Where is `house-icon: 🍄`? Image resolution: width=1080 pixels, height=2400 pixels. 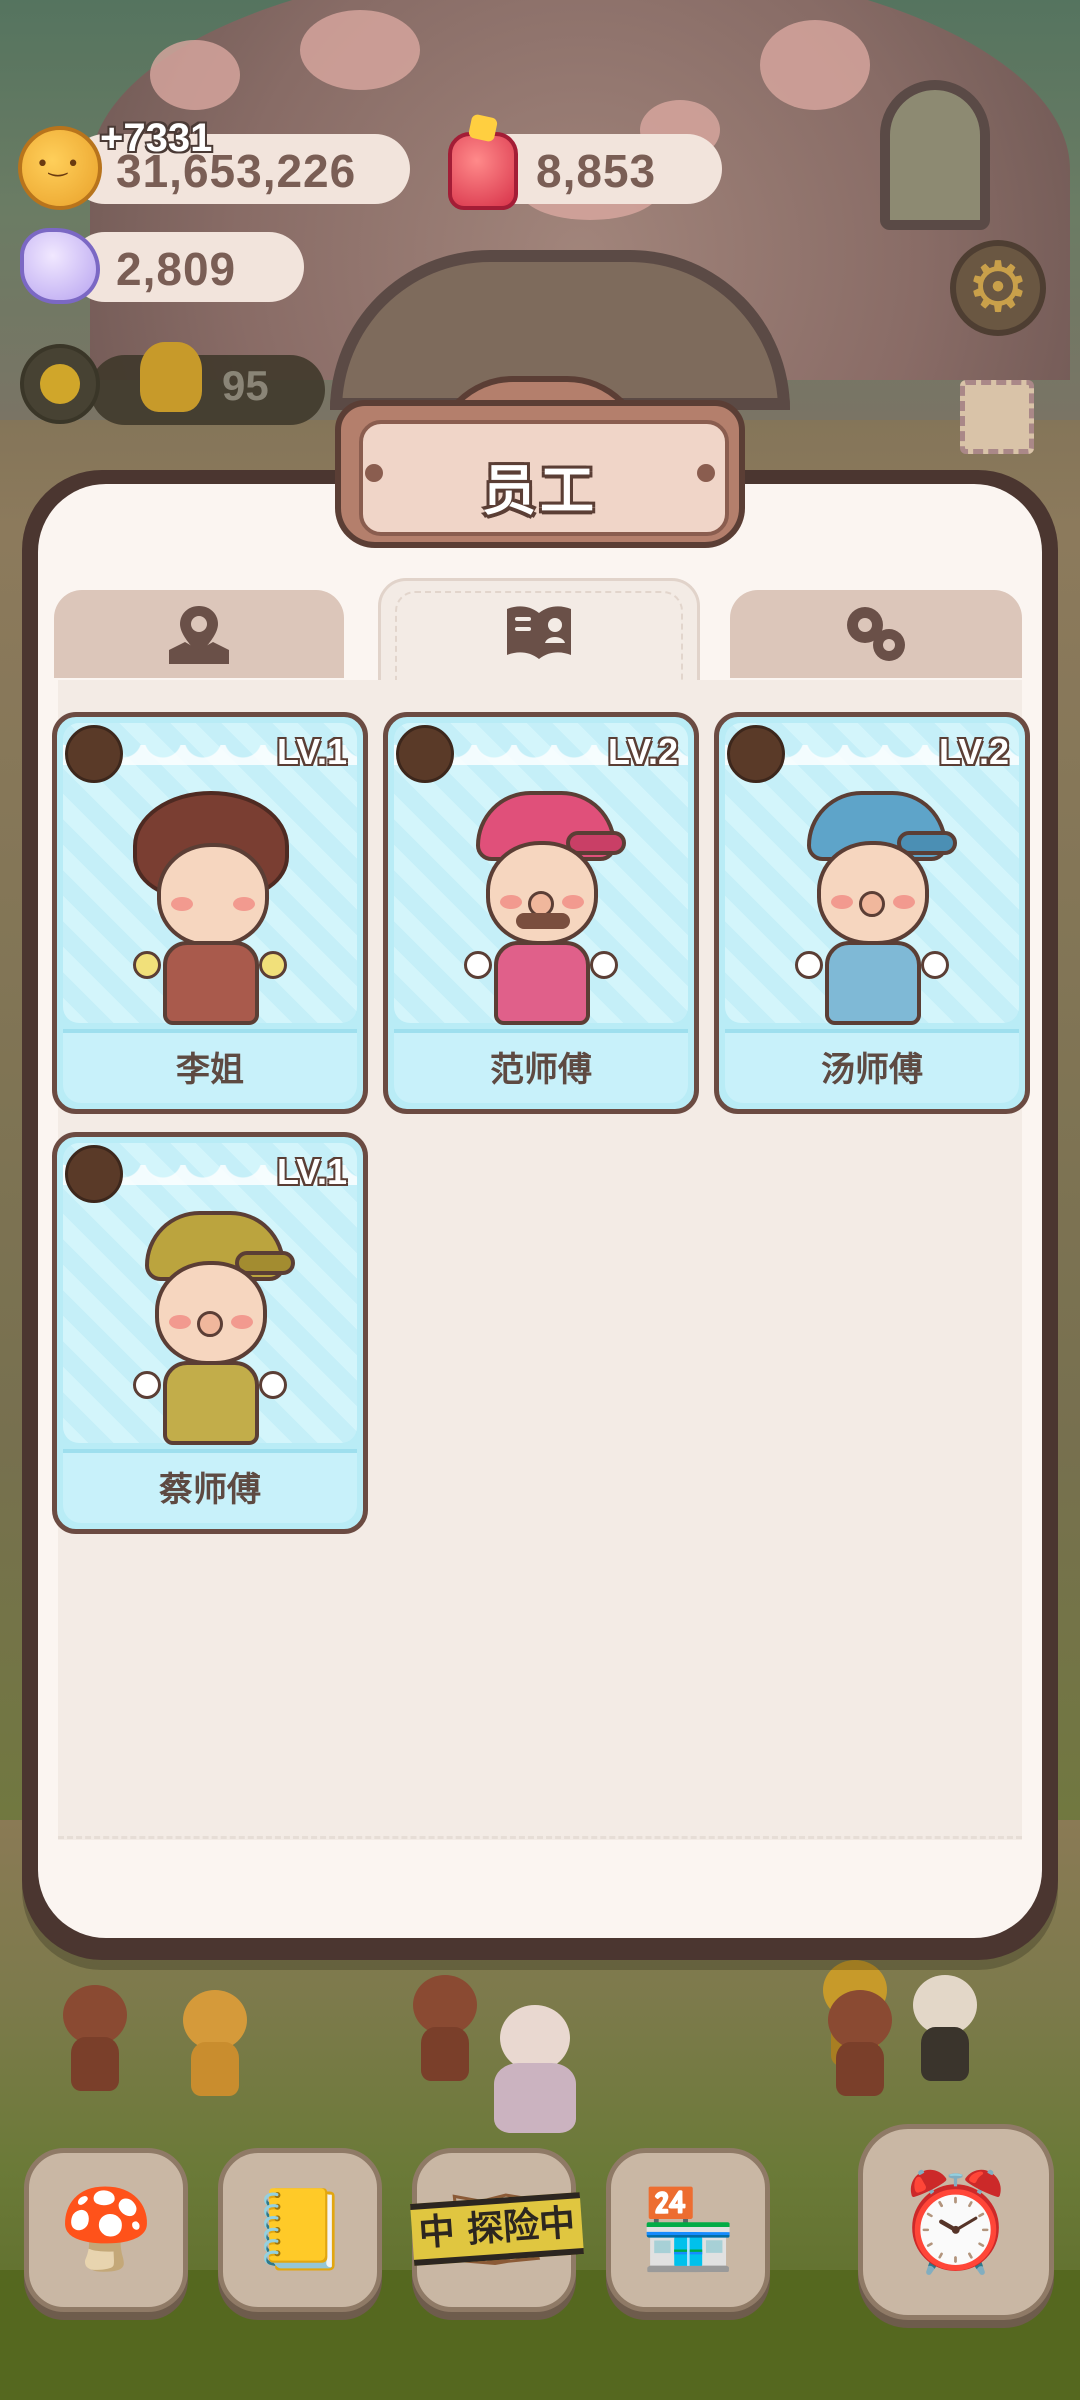 house-icon: 🍄 is located at coordinates (106, 2230).